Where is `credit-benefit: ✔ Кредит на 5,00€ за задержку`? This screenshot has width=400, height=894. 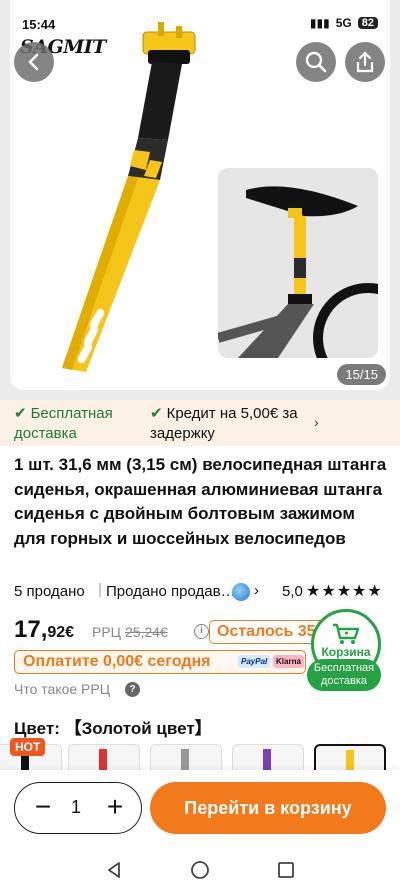 credit-benefit: ✔ Кредит на 5,00€ за задержку is located at coordinates (238, 424).